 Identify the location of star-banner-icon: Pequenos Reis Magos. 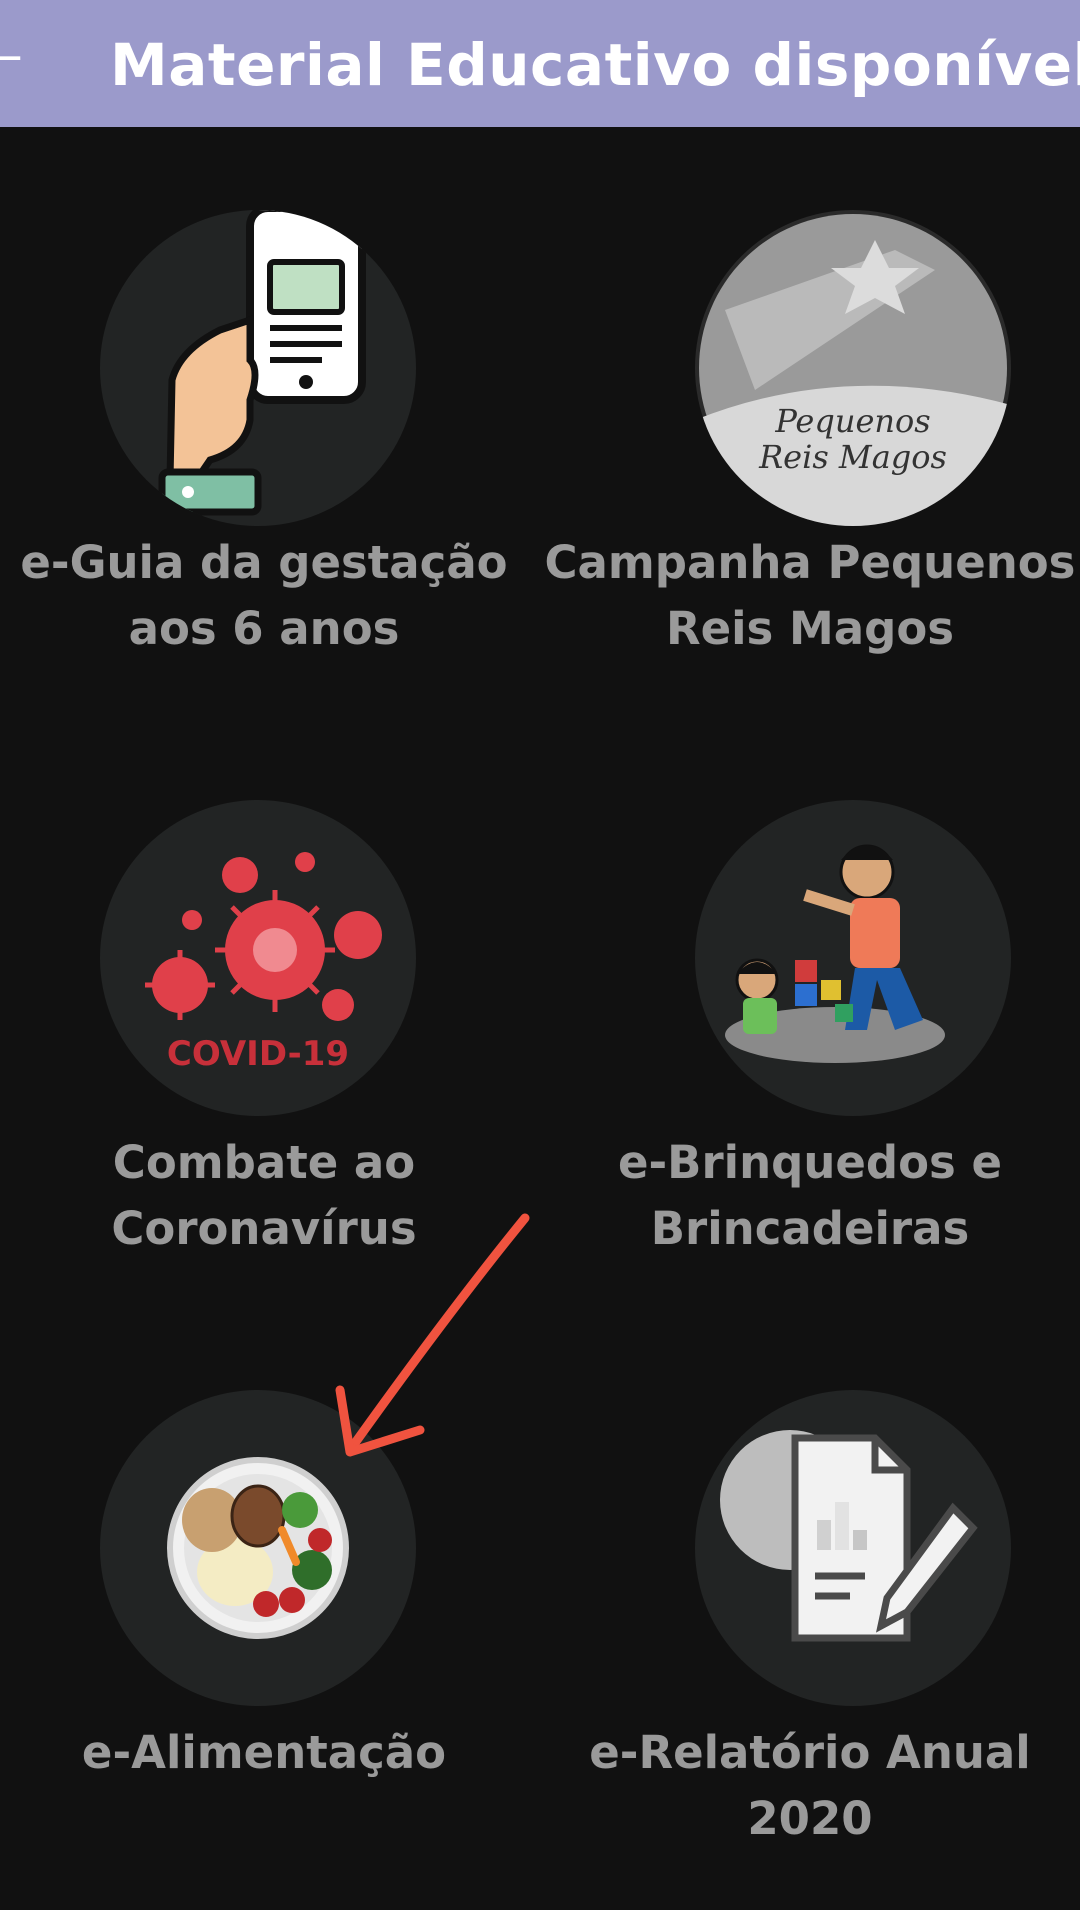
(853, 368).